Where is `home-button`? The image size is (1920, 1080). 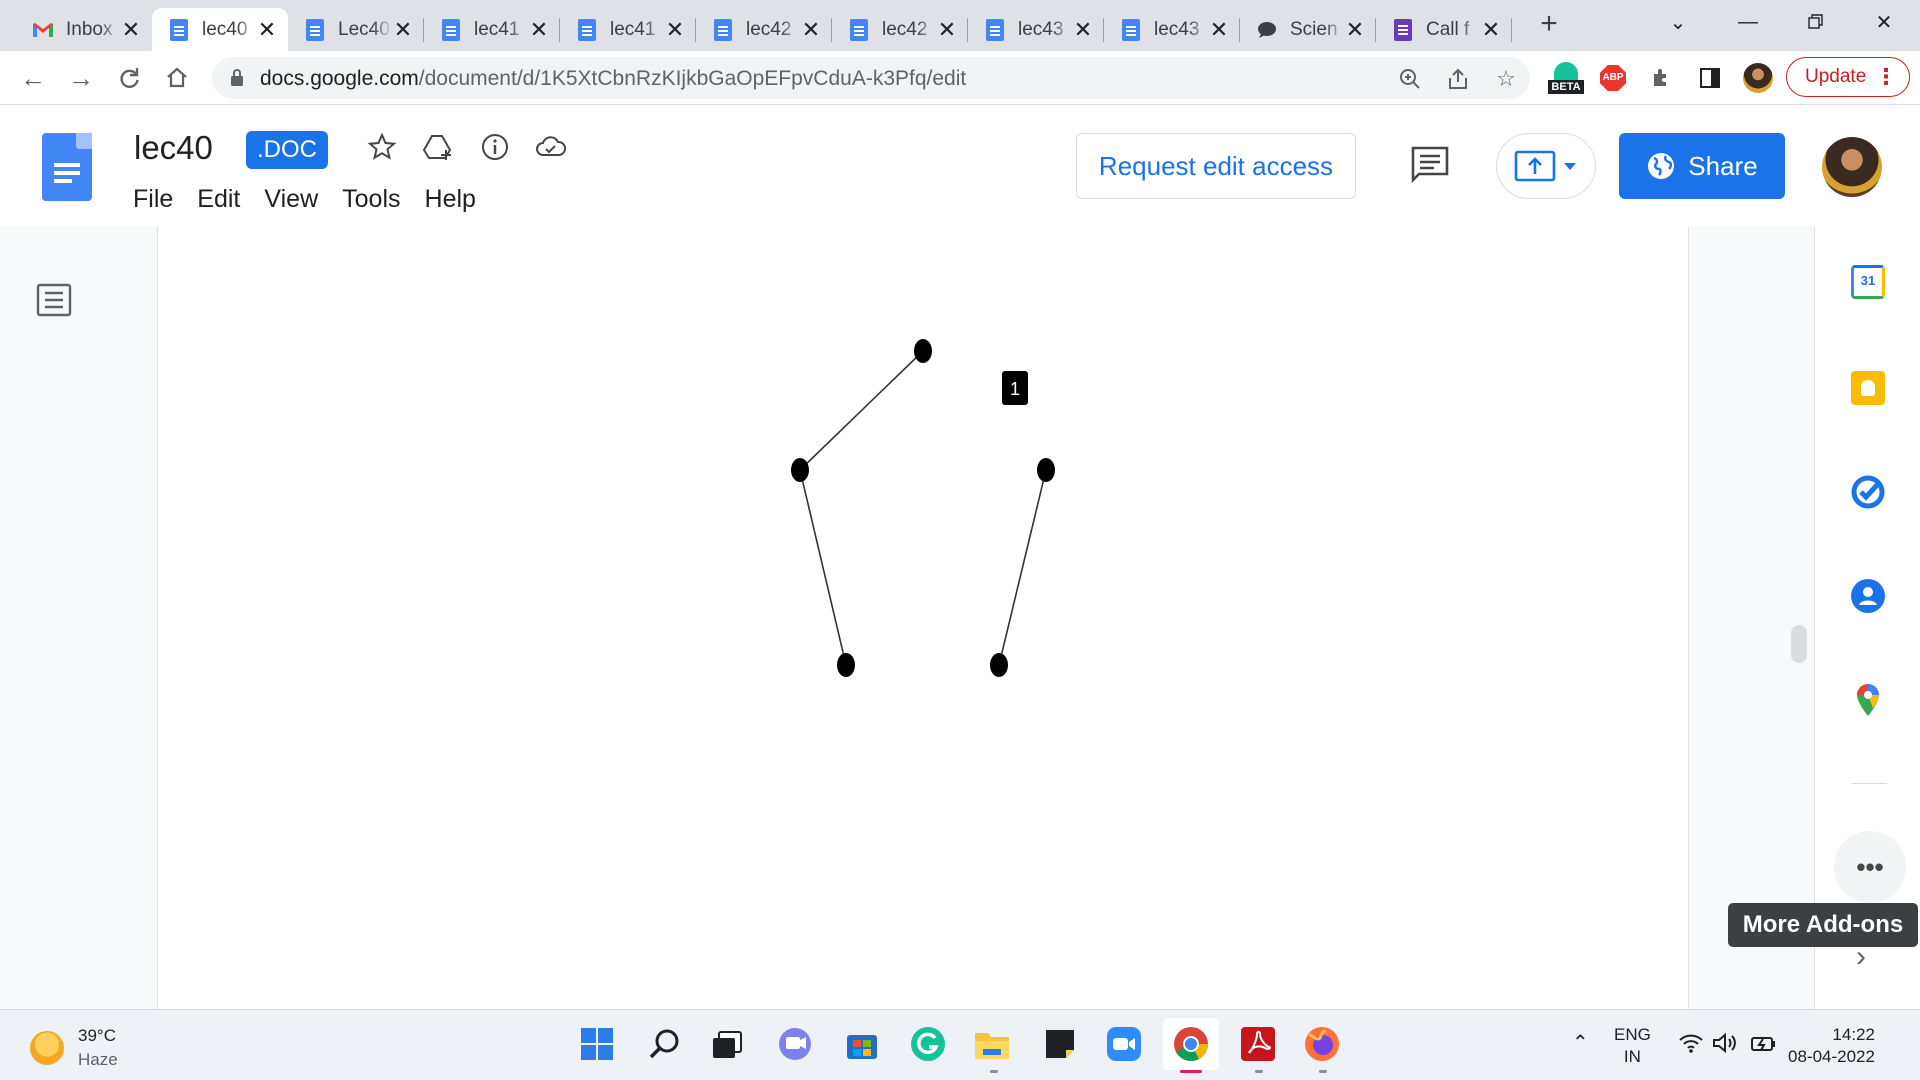 home-button is located at coordinates (177, 78).